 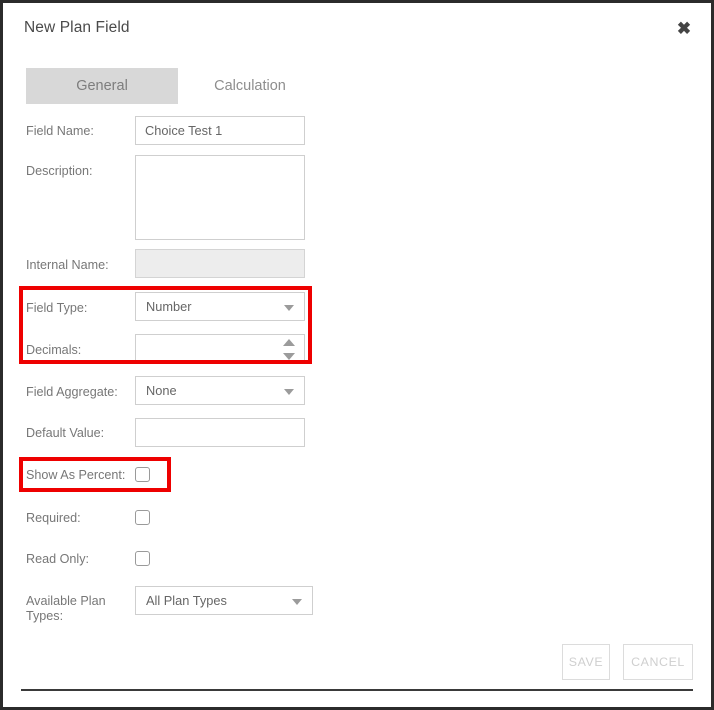 I want to click on internal-name-input, so click(x=220, y=263).